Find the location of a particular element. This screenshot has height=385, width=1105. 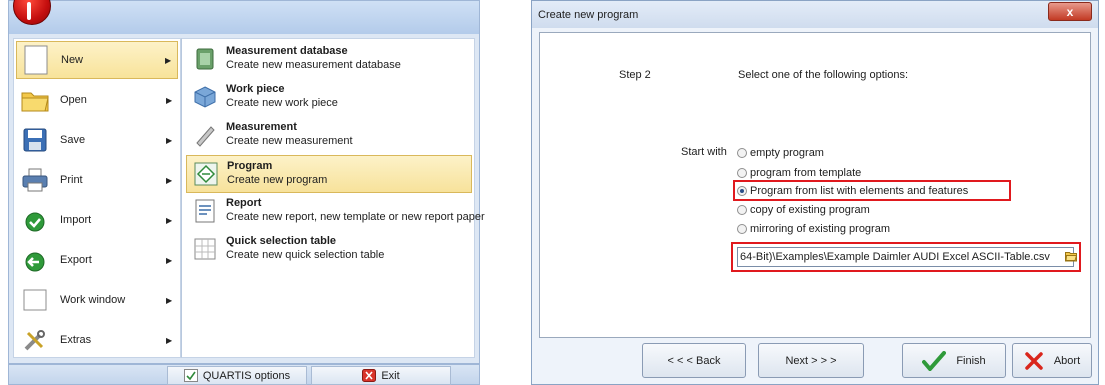

menu-item-label: Extras is located at coordinates (76, 340).